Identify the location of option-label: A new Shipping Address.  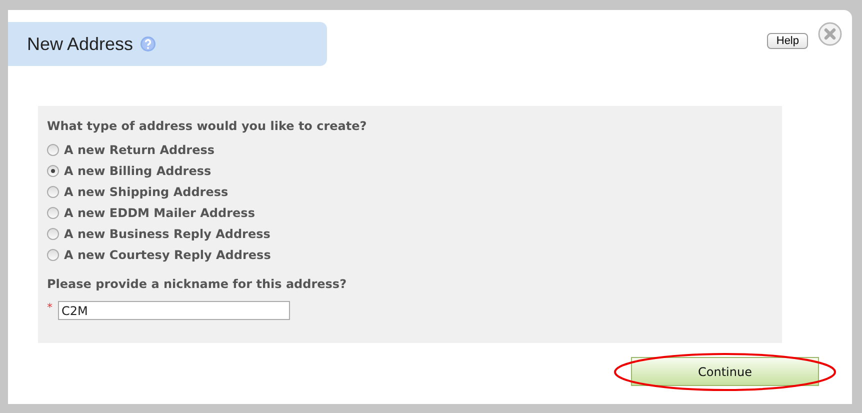
(146, 192).